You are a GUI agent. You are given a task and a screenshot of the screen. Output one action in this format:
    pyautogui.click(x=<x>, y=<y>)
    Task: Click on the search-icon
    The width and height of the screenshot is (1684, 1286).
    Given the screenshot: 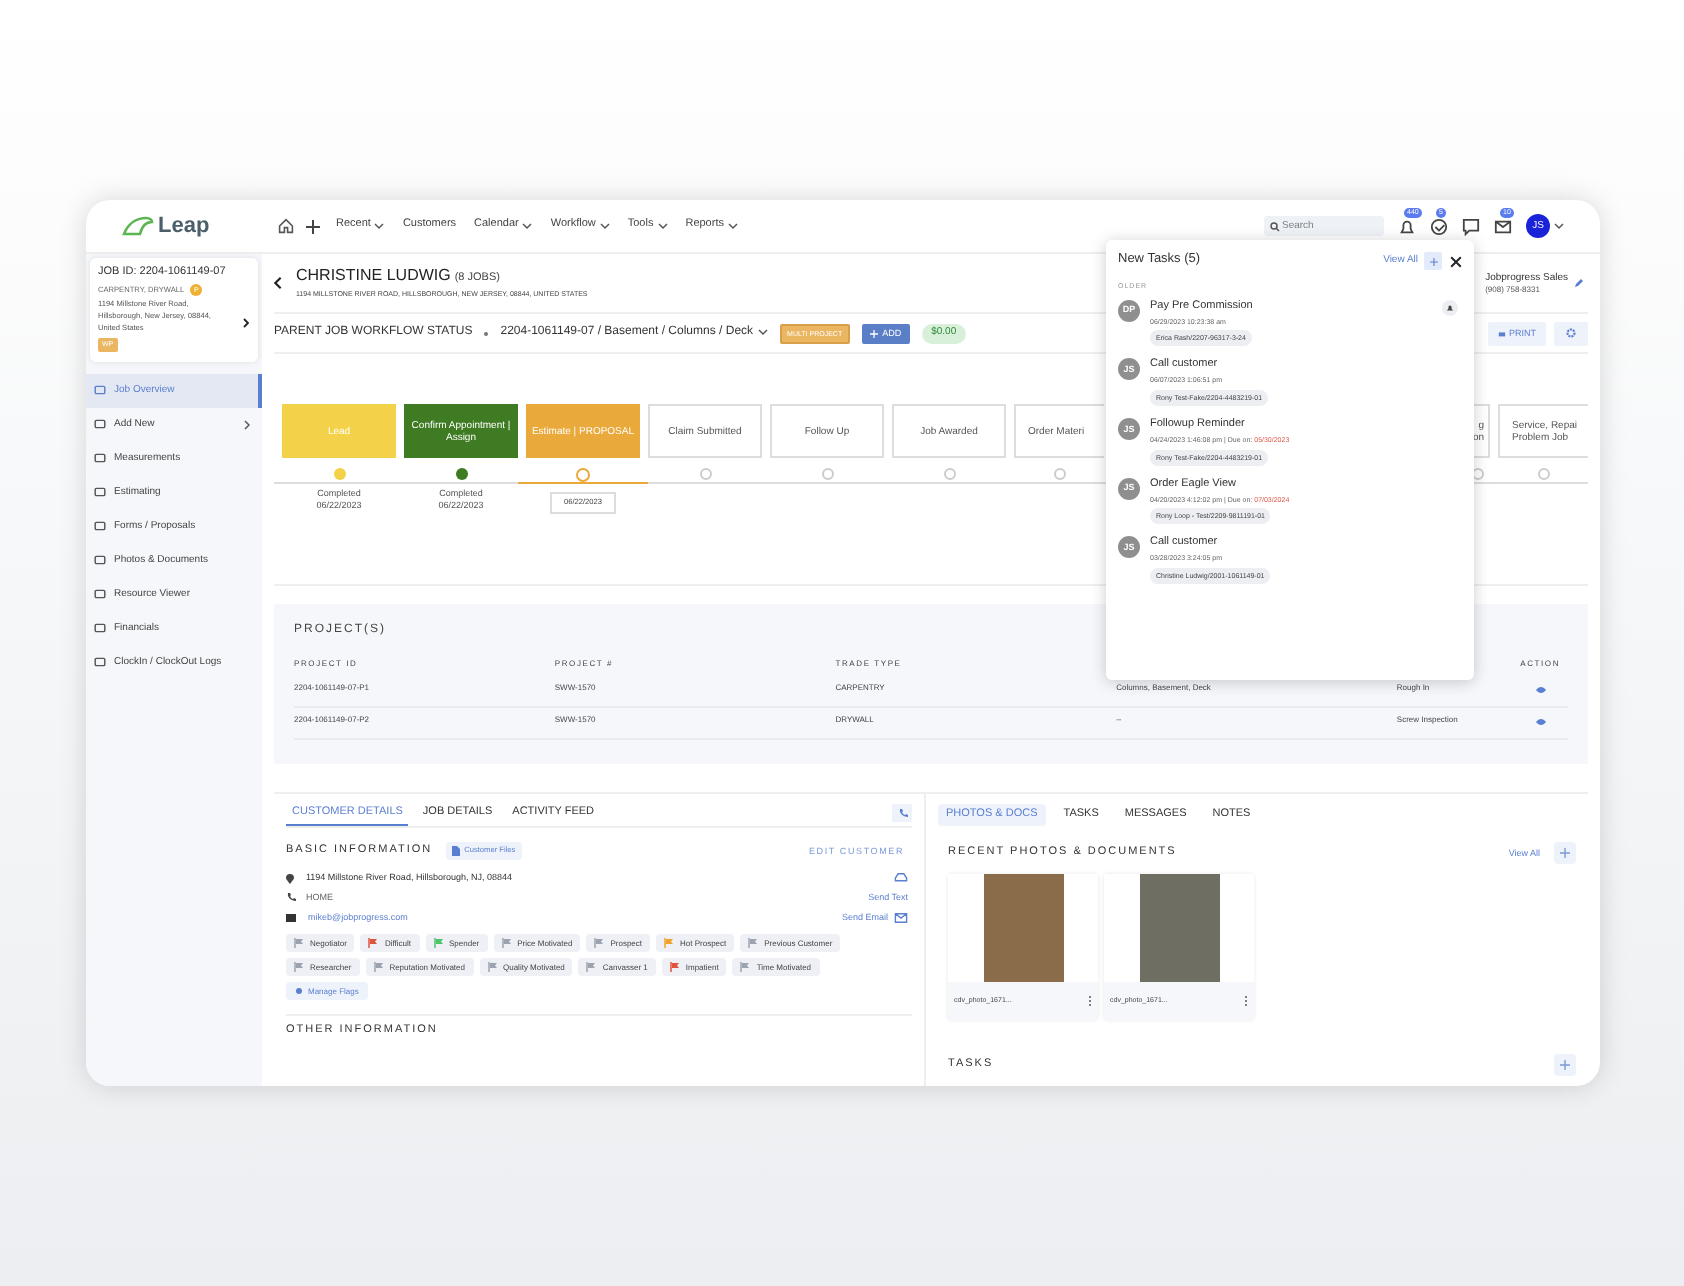 What is the action you would take?
    pyautogui.click(x=1275, y=226)
    